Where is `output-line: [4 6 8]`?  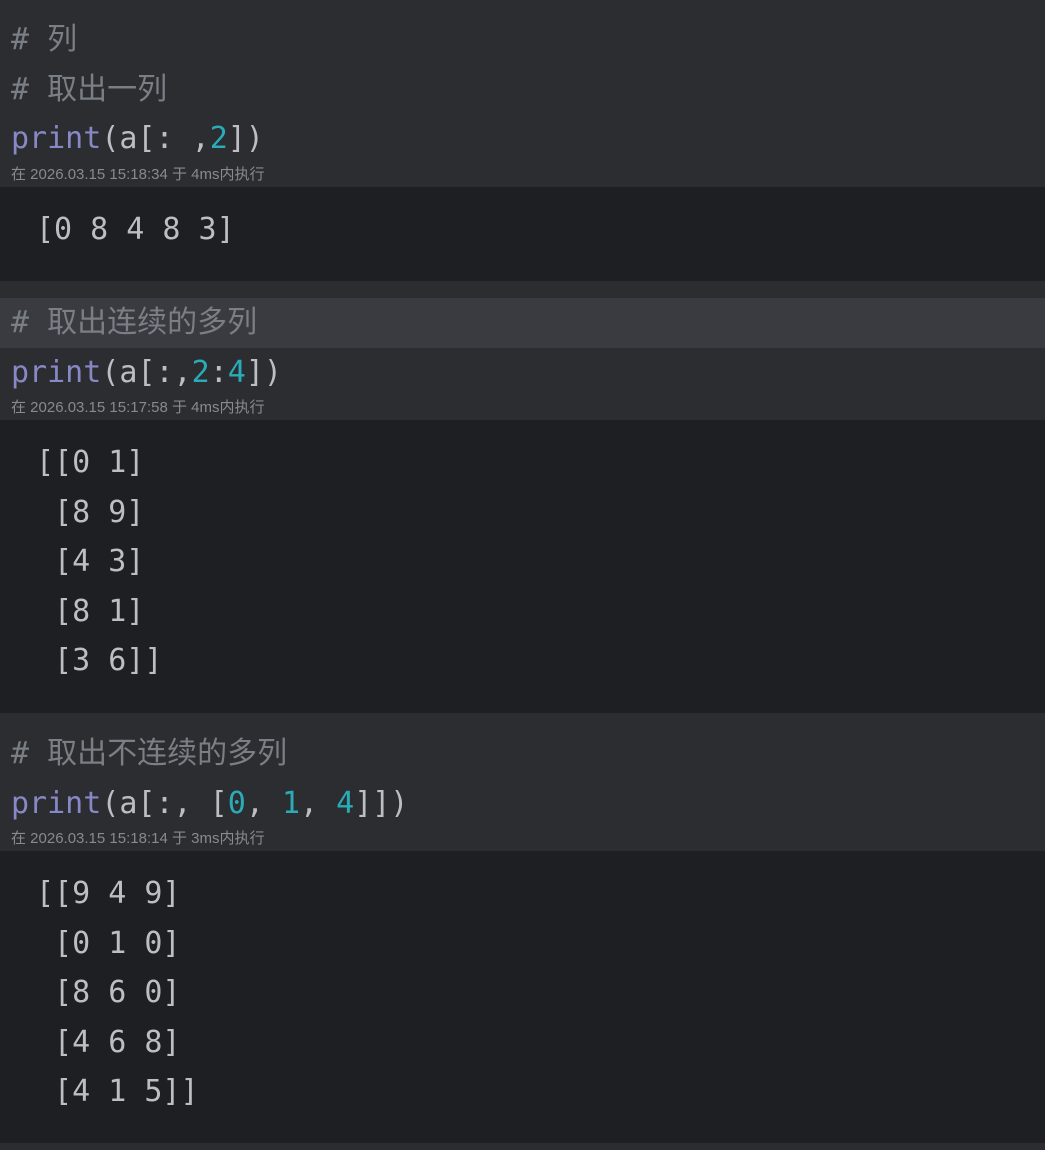 output-line: [4 6 8] is located at coordinates (108, 1042).